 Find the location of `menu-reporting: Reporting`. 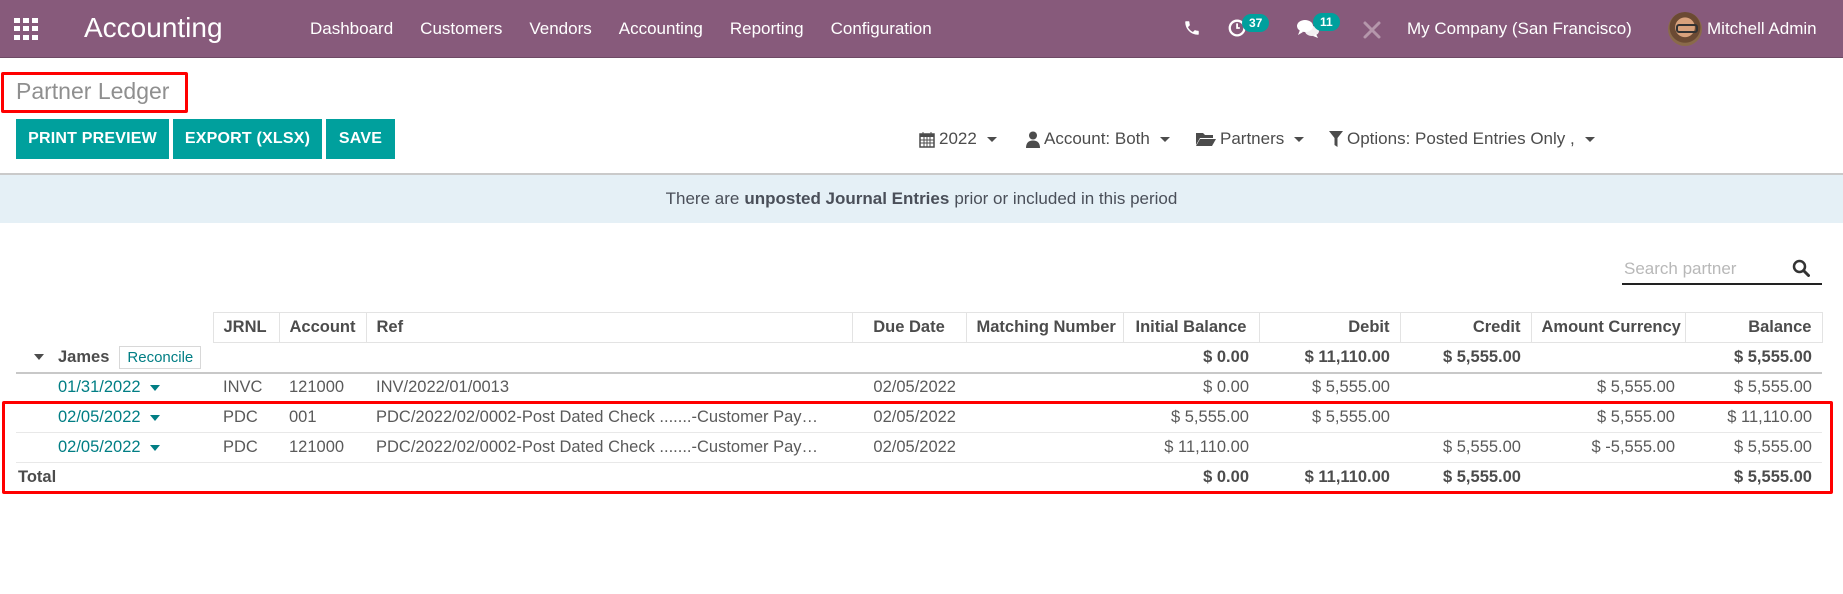

menu-reporting: Reporting is located at coordinates (767, 29).